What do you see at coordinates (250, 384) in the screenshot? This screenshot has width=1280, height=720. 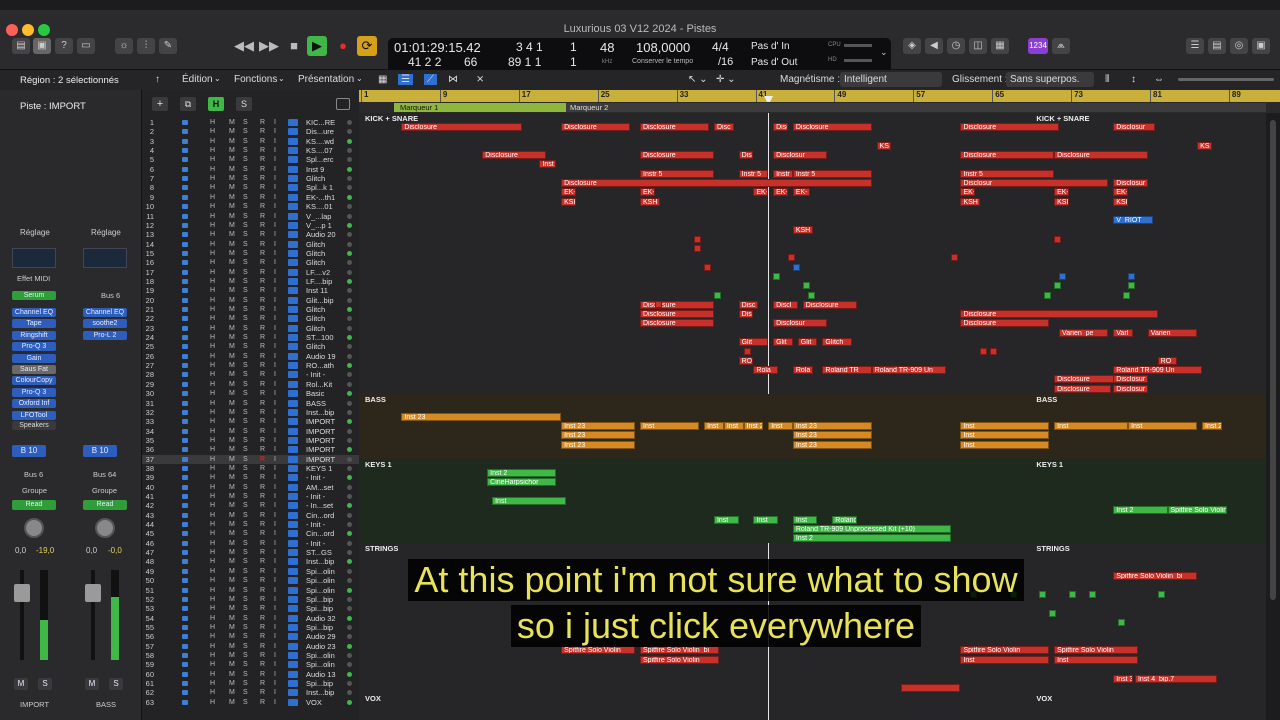 I see `track-row: 29 H M S R I Rol...Kit` at bounding box center [250, 384].